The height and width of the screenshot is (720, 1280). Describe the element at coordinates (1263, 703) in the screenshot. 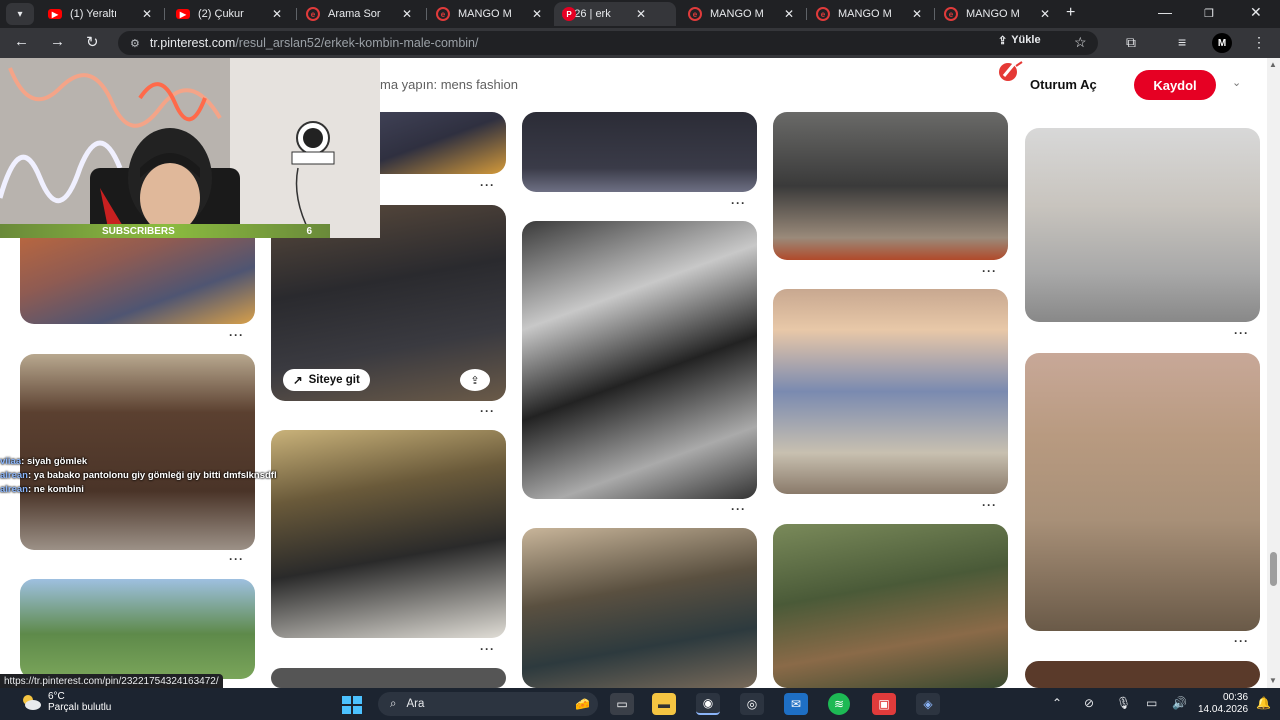

I see `notification-bell-icon: 🔔` at that location.